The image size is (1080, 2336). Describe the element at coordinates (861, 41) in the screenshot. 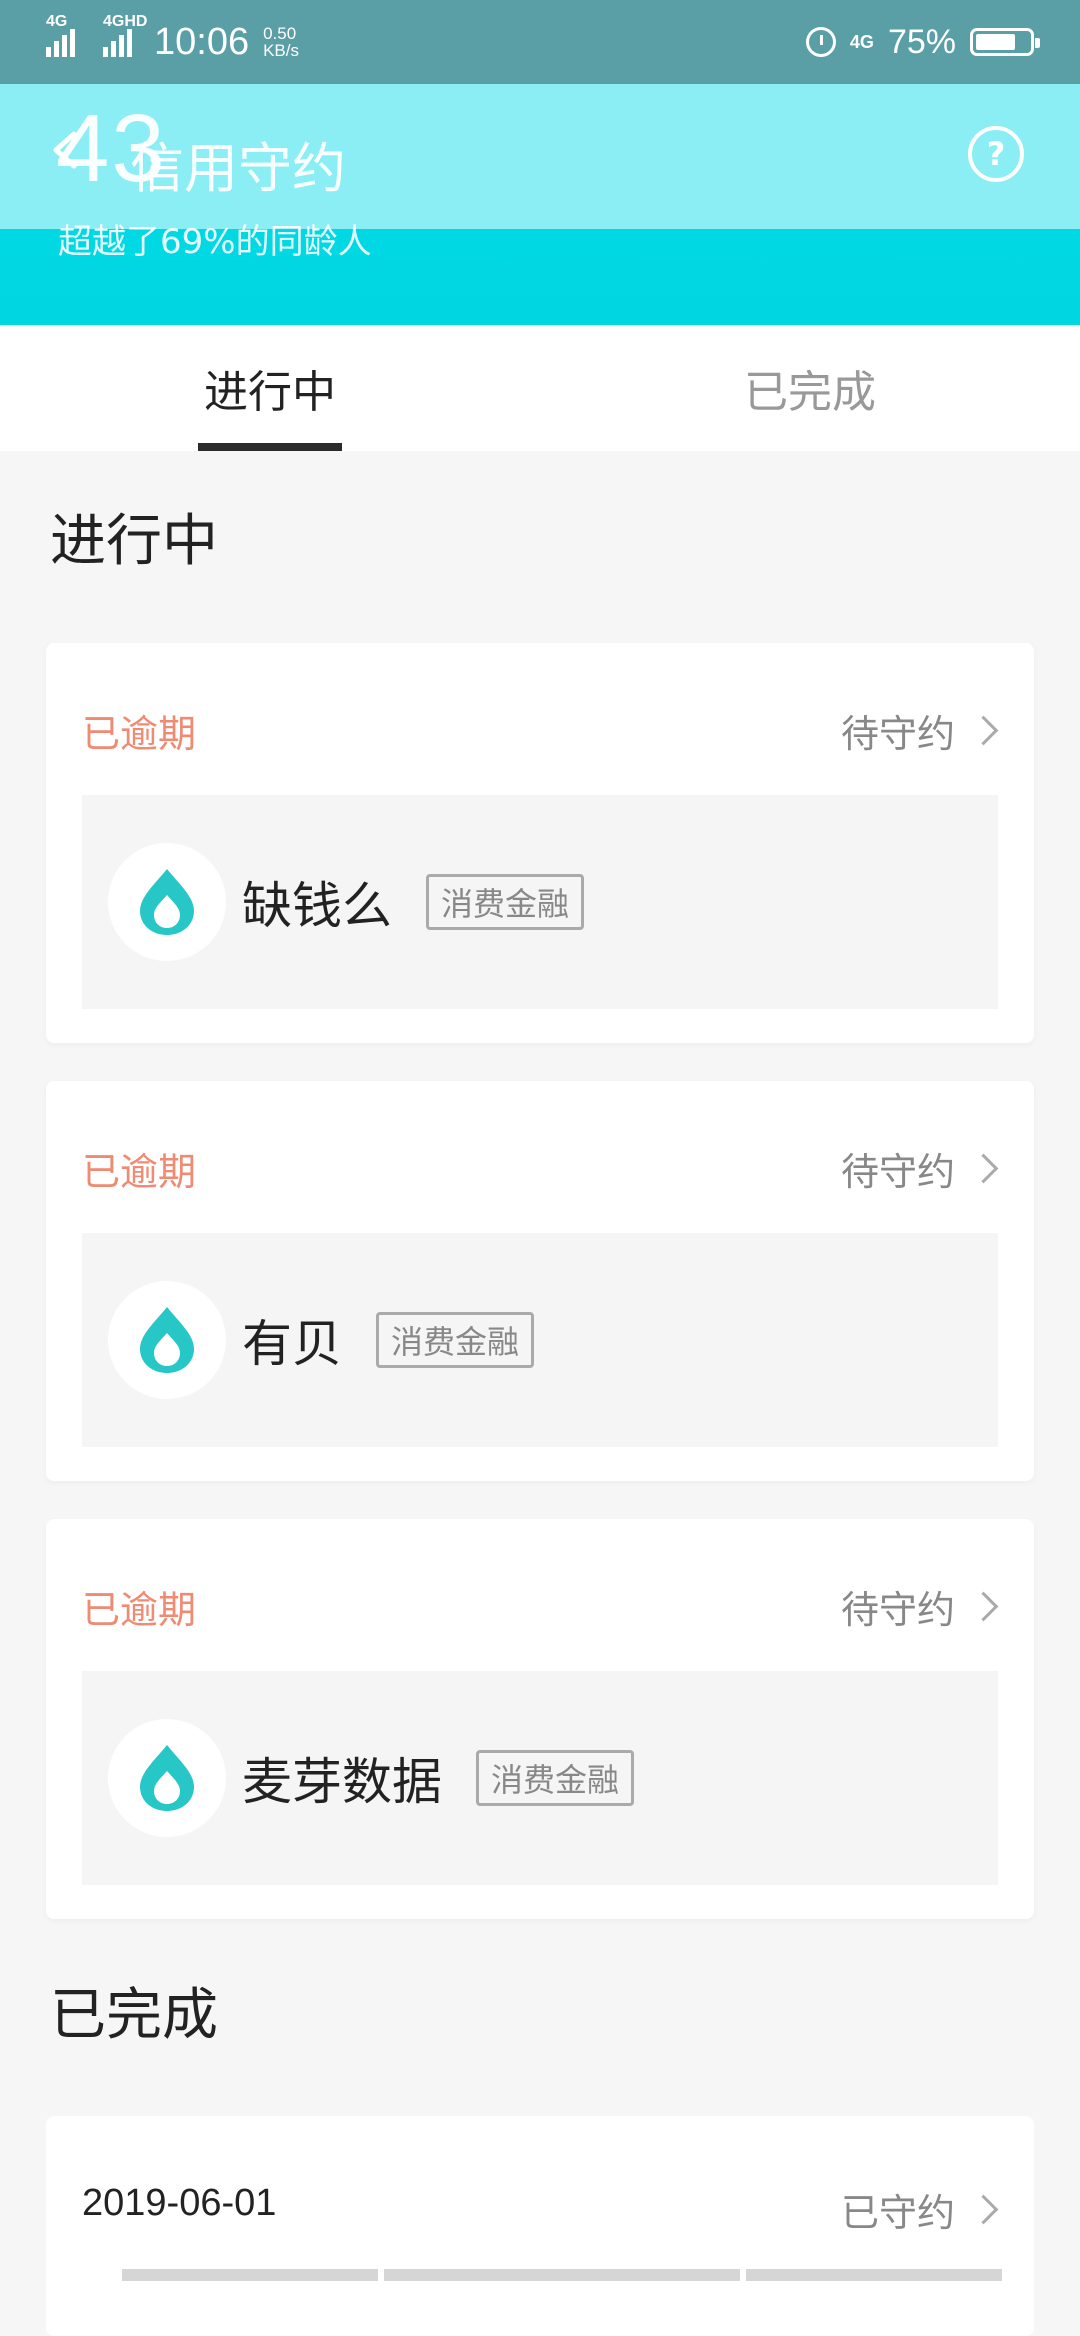

I see `network-type: 4G` at that location.